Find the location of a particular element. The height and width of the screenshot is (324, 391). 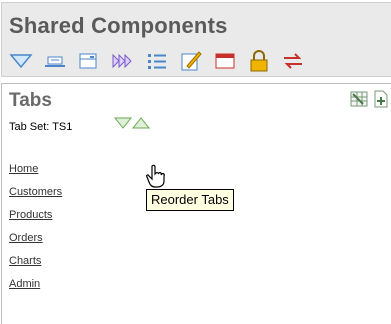

templates-icon is located at coordinates (191, 61).